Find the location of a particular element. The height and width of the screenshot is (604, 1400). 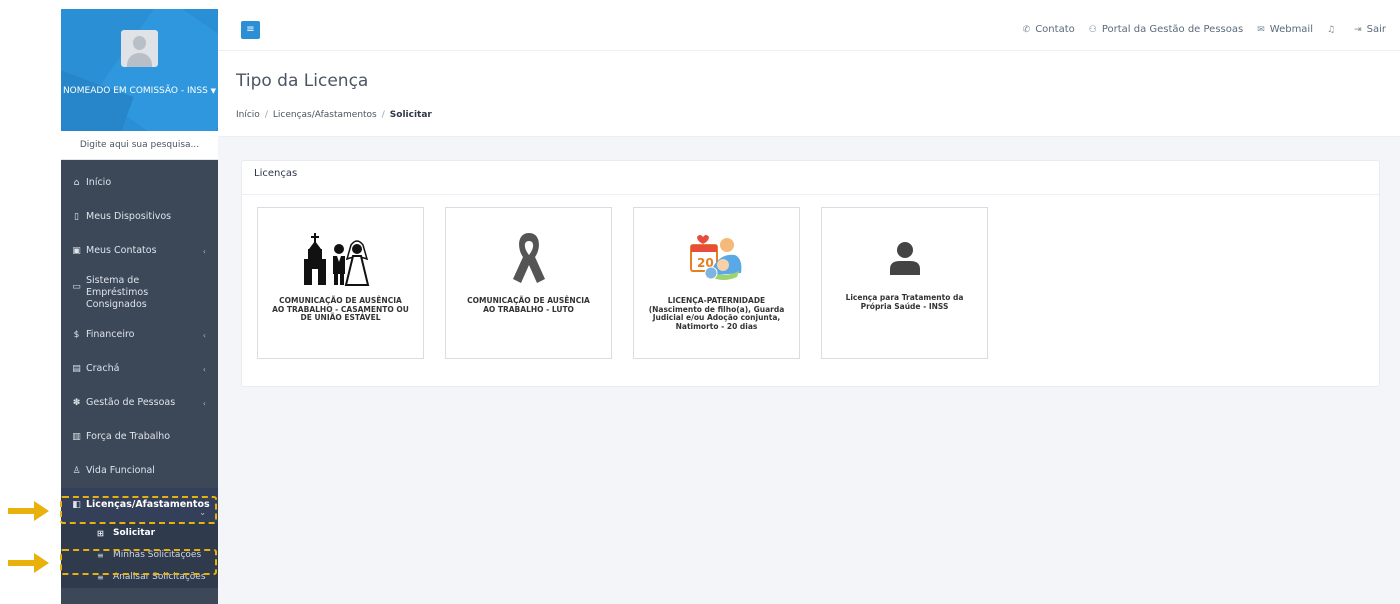

badge-icon: ▤ is located at coordinates (76, 369).